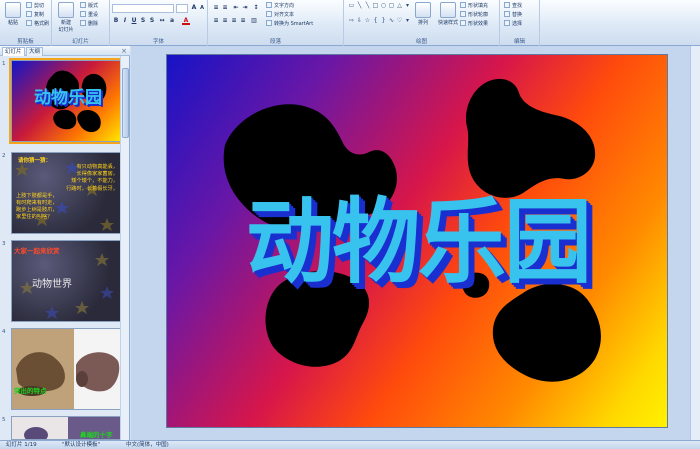 This screenshot has width=700, height=449. I want to click on align-center-icon: ≡, so click(225, 21).